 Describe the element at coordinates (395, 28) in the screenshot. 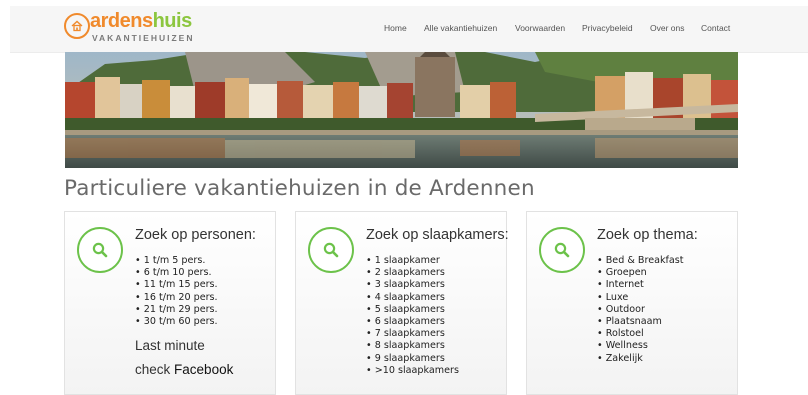

I see `nav-item-home: Home` at that location.